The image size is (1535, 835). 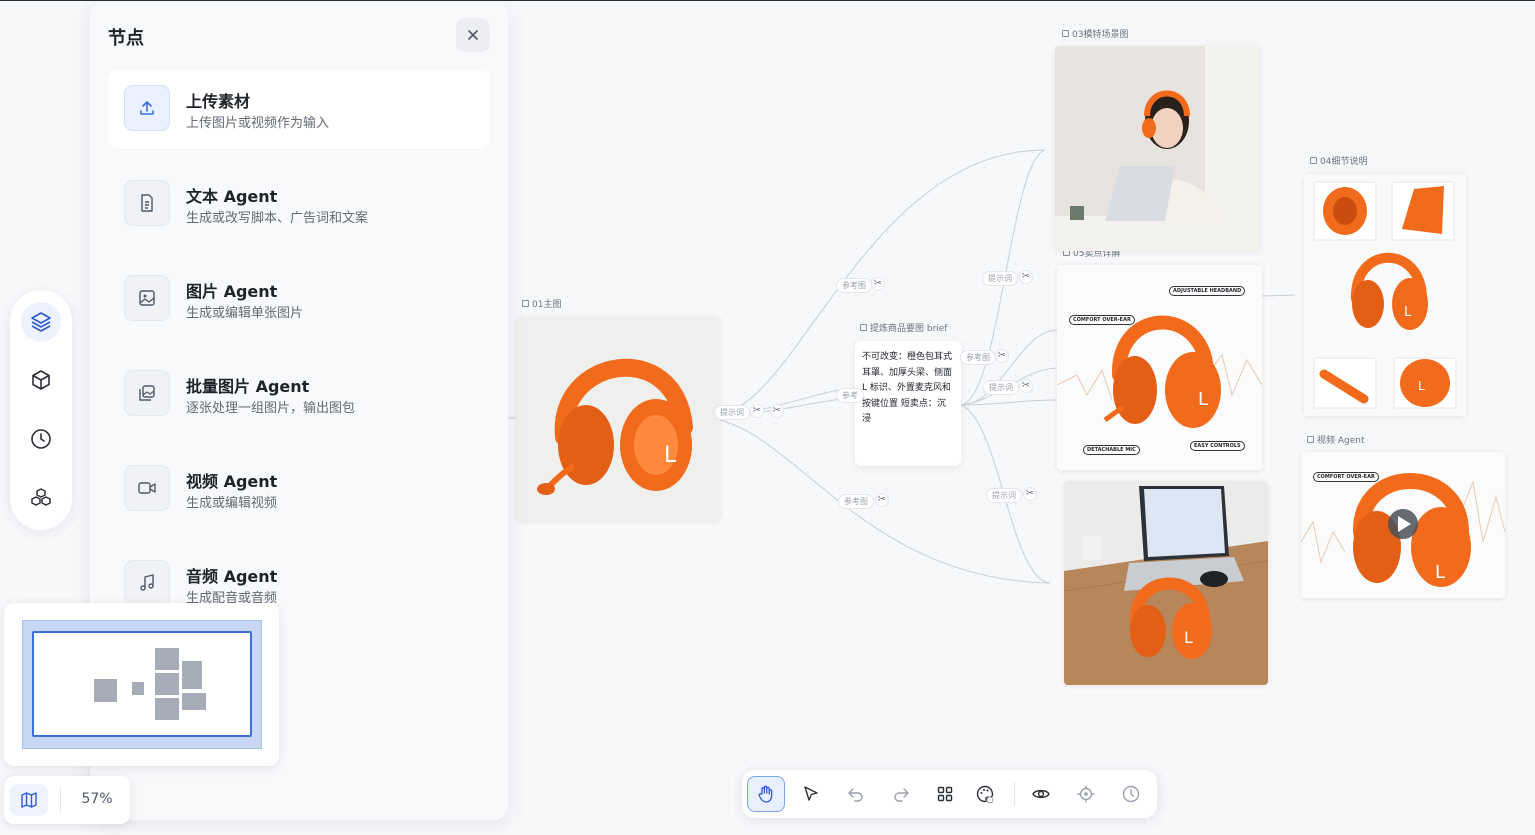 What do you see at coordinates (248, 386) in the screenshot?
I see `item-title: 批量图片 Agent` at bounding box center [248, 386].